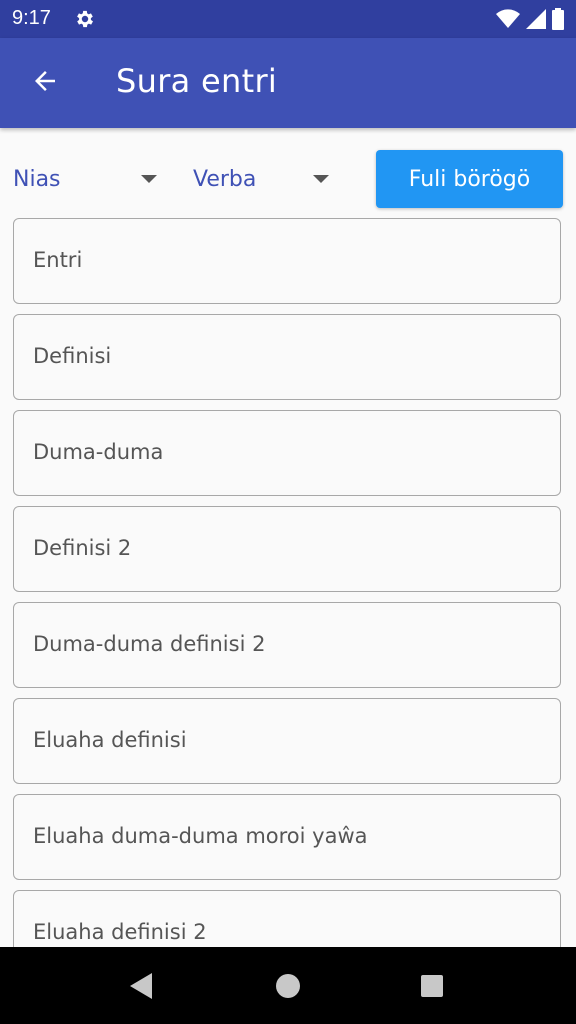  I want to click on example-translation-field: Eluaha duma-duma moroi yaŵa, so click(287, 837).